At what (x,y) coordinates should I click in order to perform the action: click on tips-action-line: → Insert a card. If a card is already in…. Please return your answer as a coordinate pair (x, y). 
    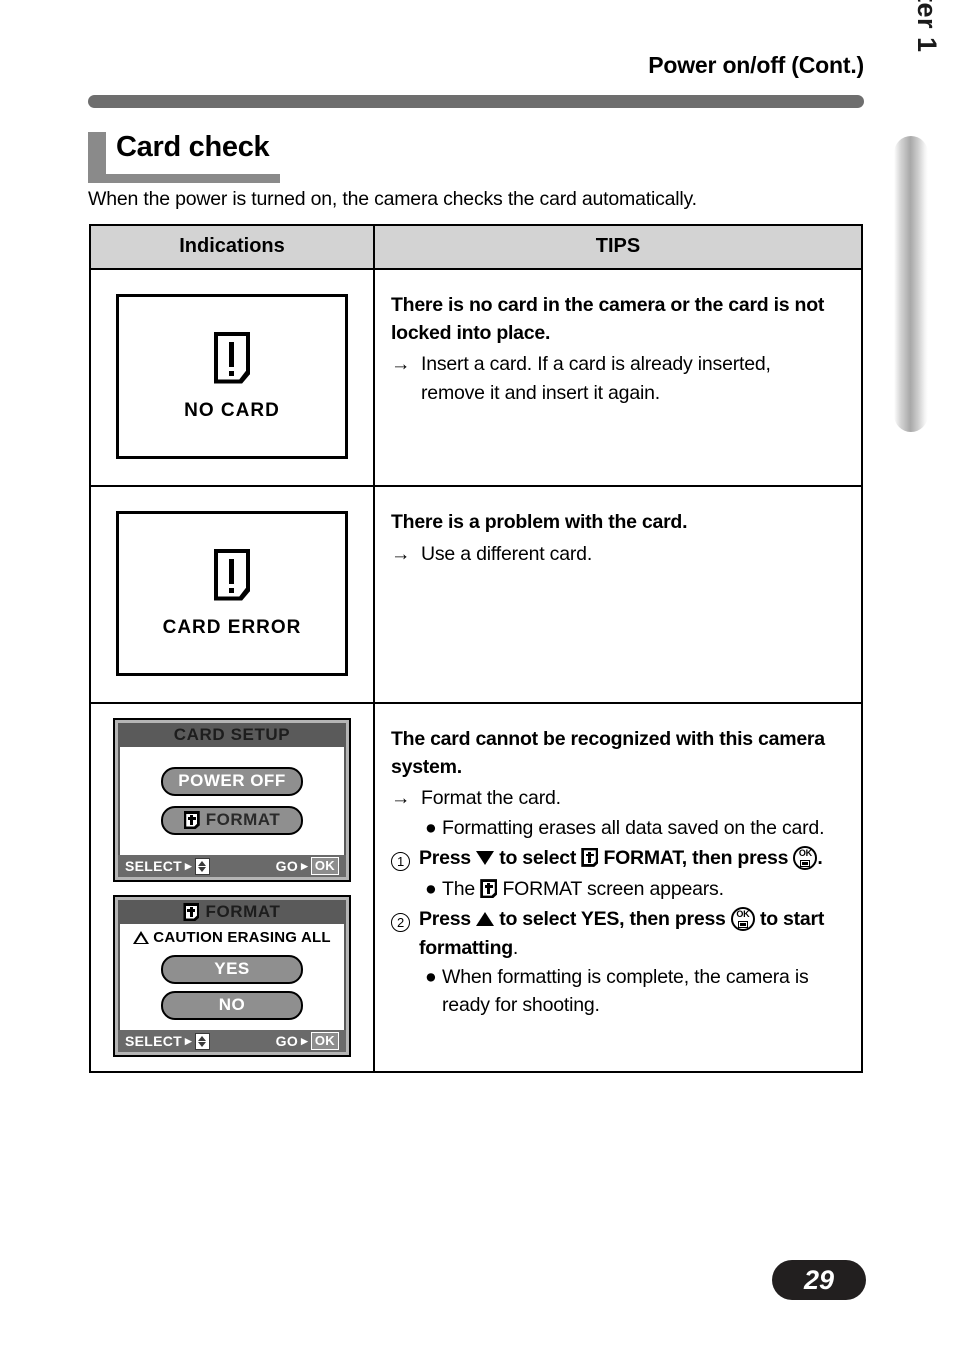
    Looking at the image, I should click on (615, 378).